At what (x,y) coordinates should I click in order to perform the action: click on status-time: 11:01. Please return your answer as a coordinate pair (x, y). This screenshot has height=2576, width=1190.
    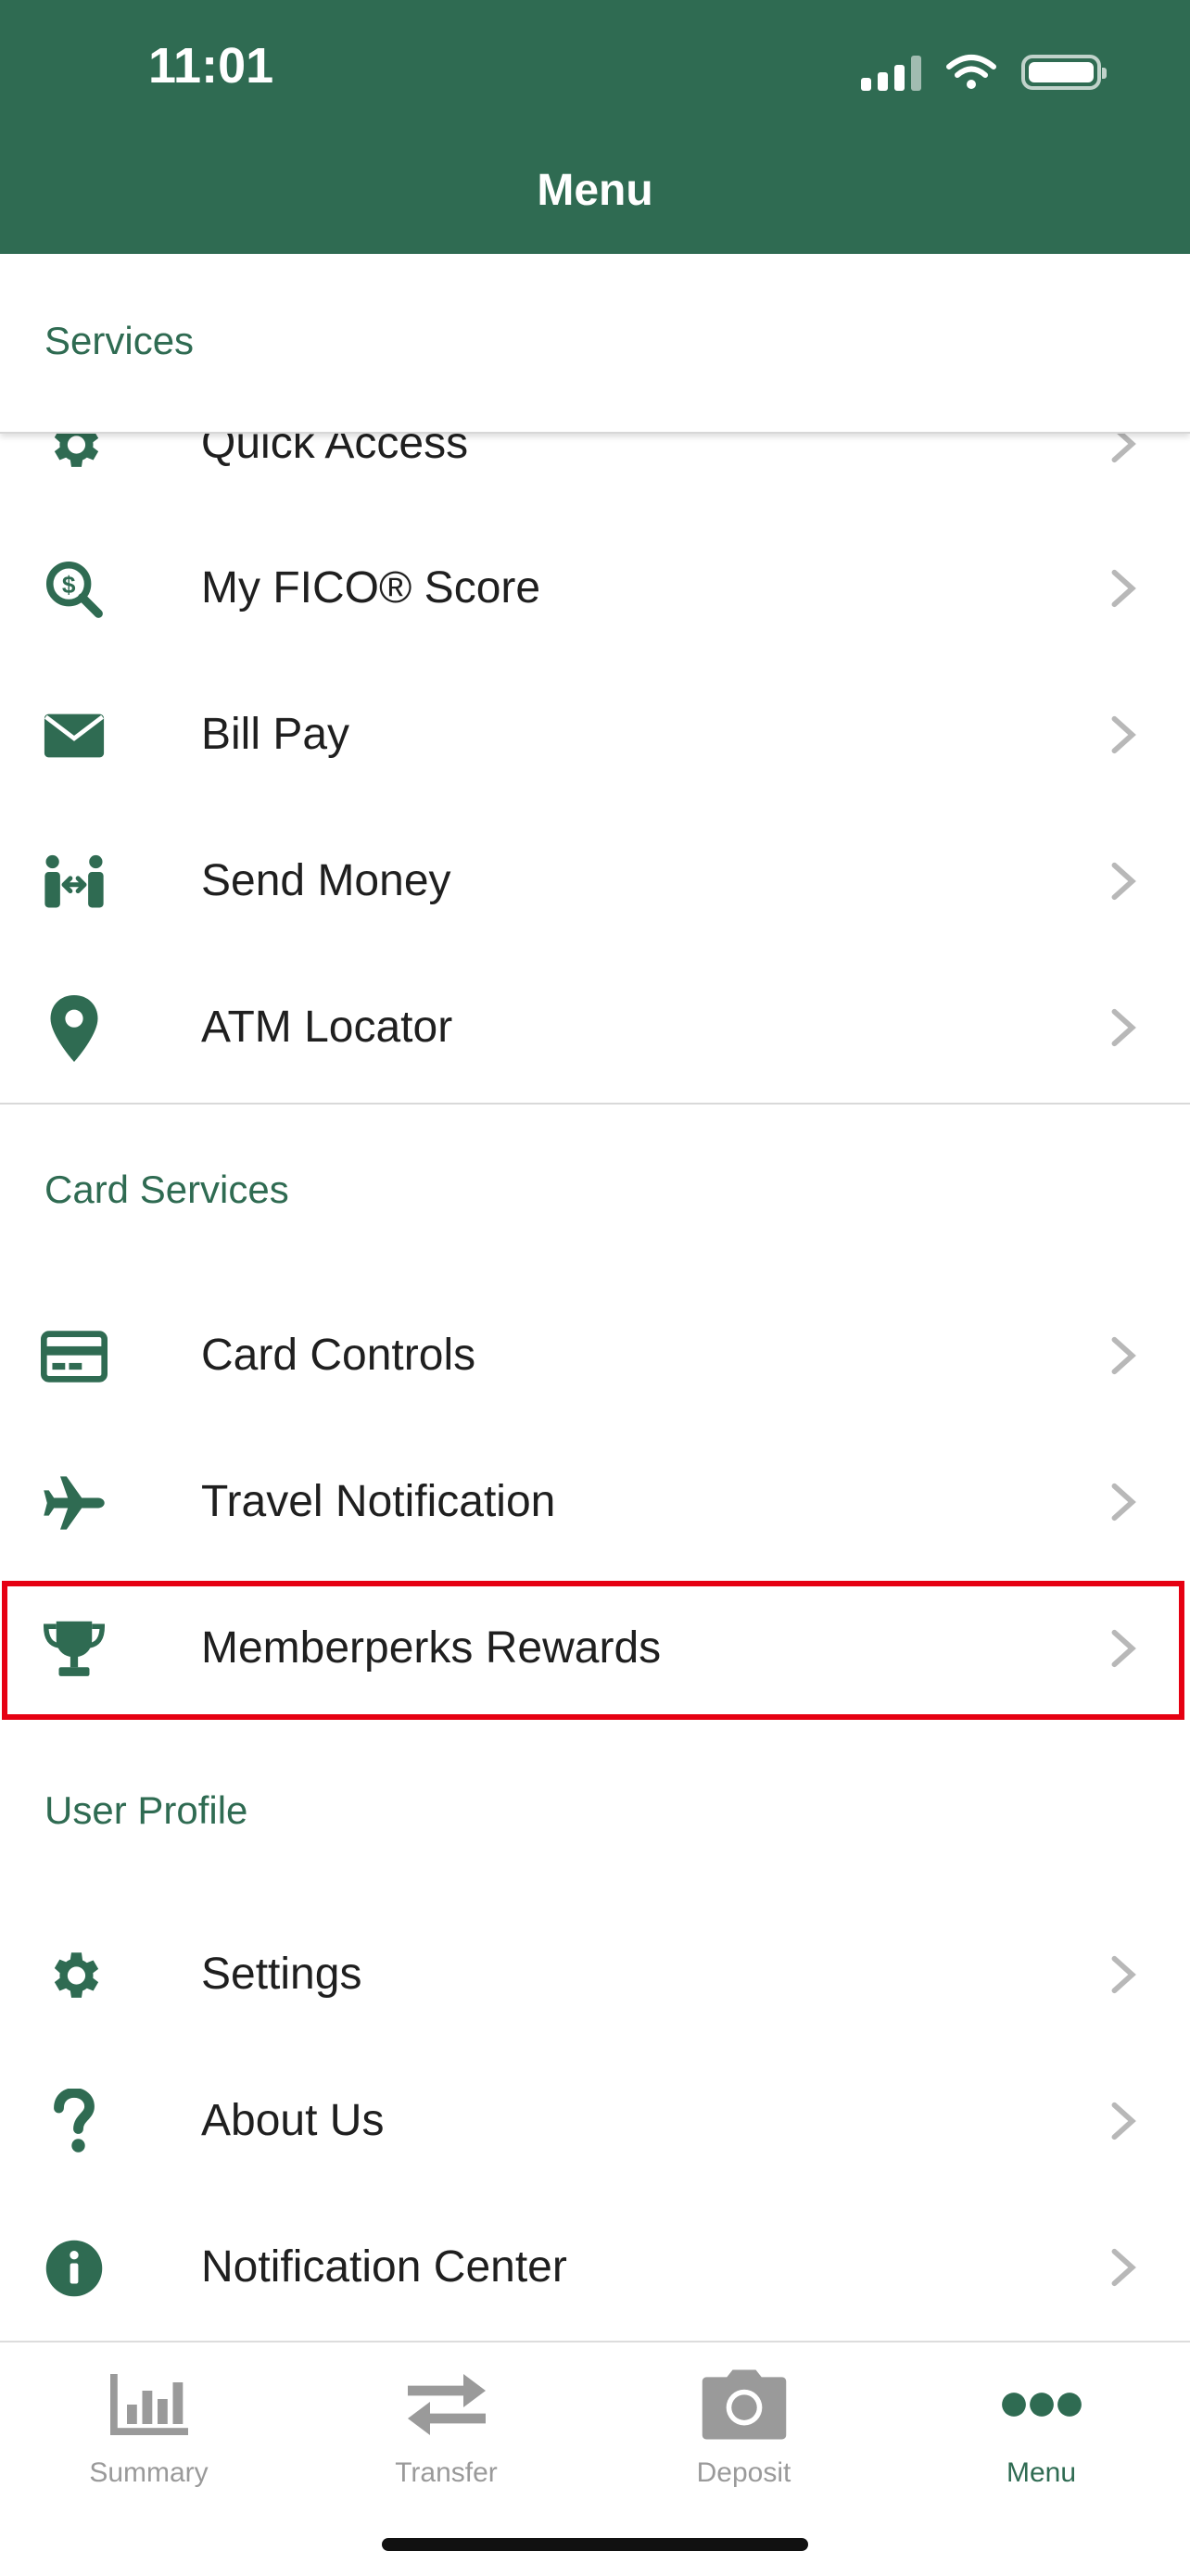
    Looking at the image, I should click on (211, 66).